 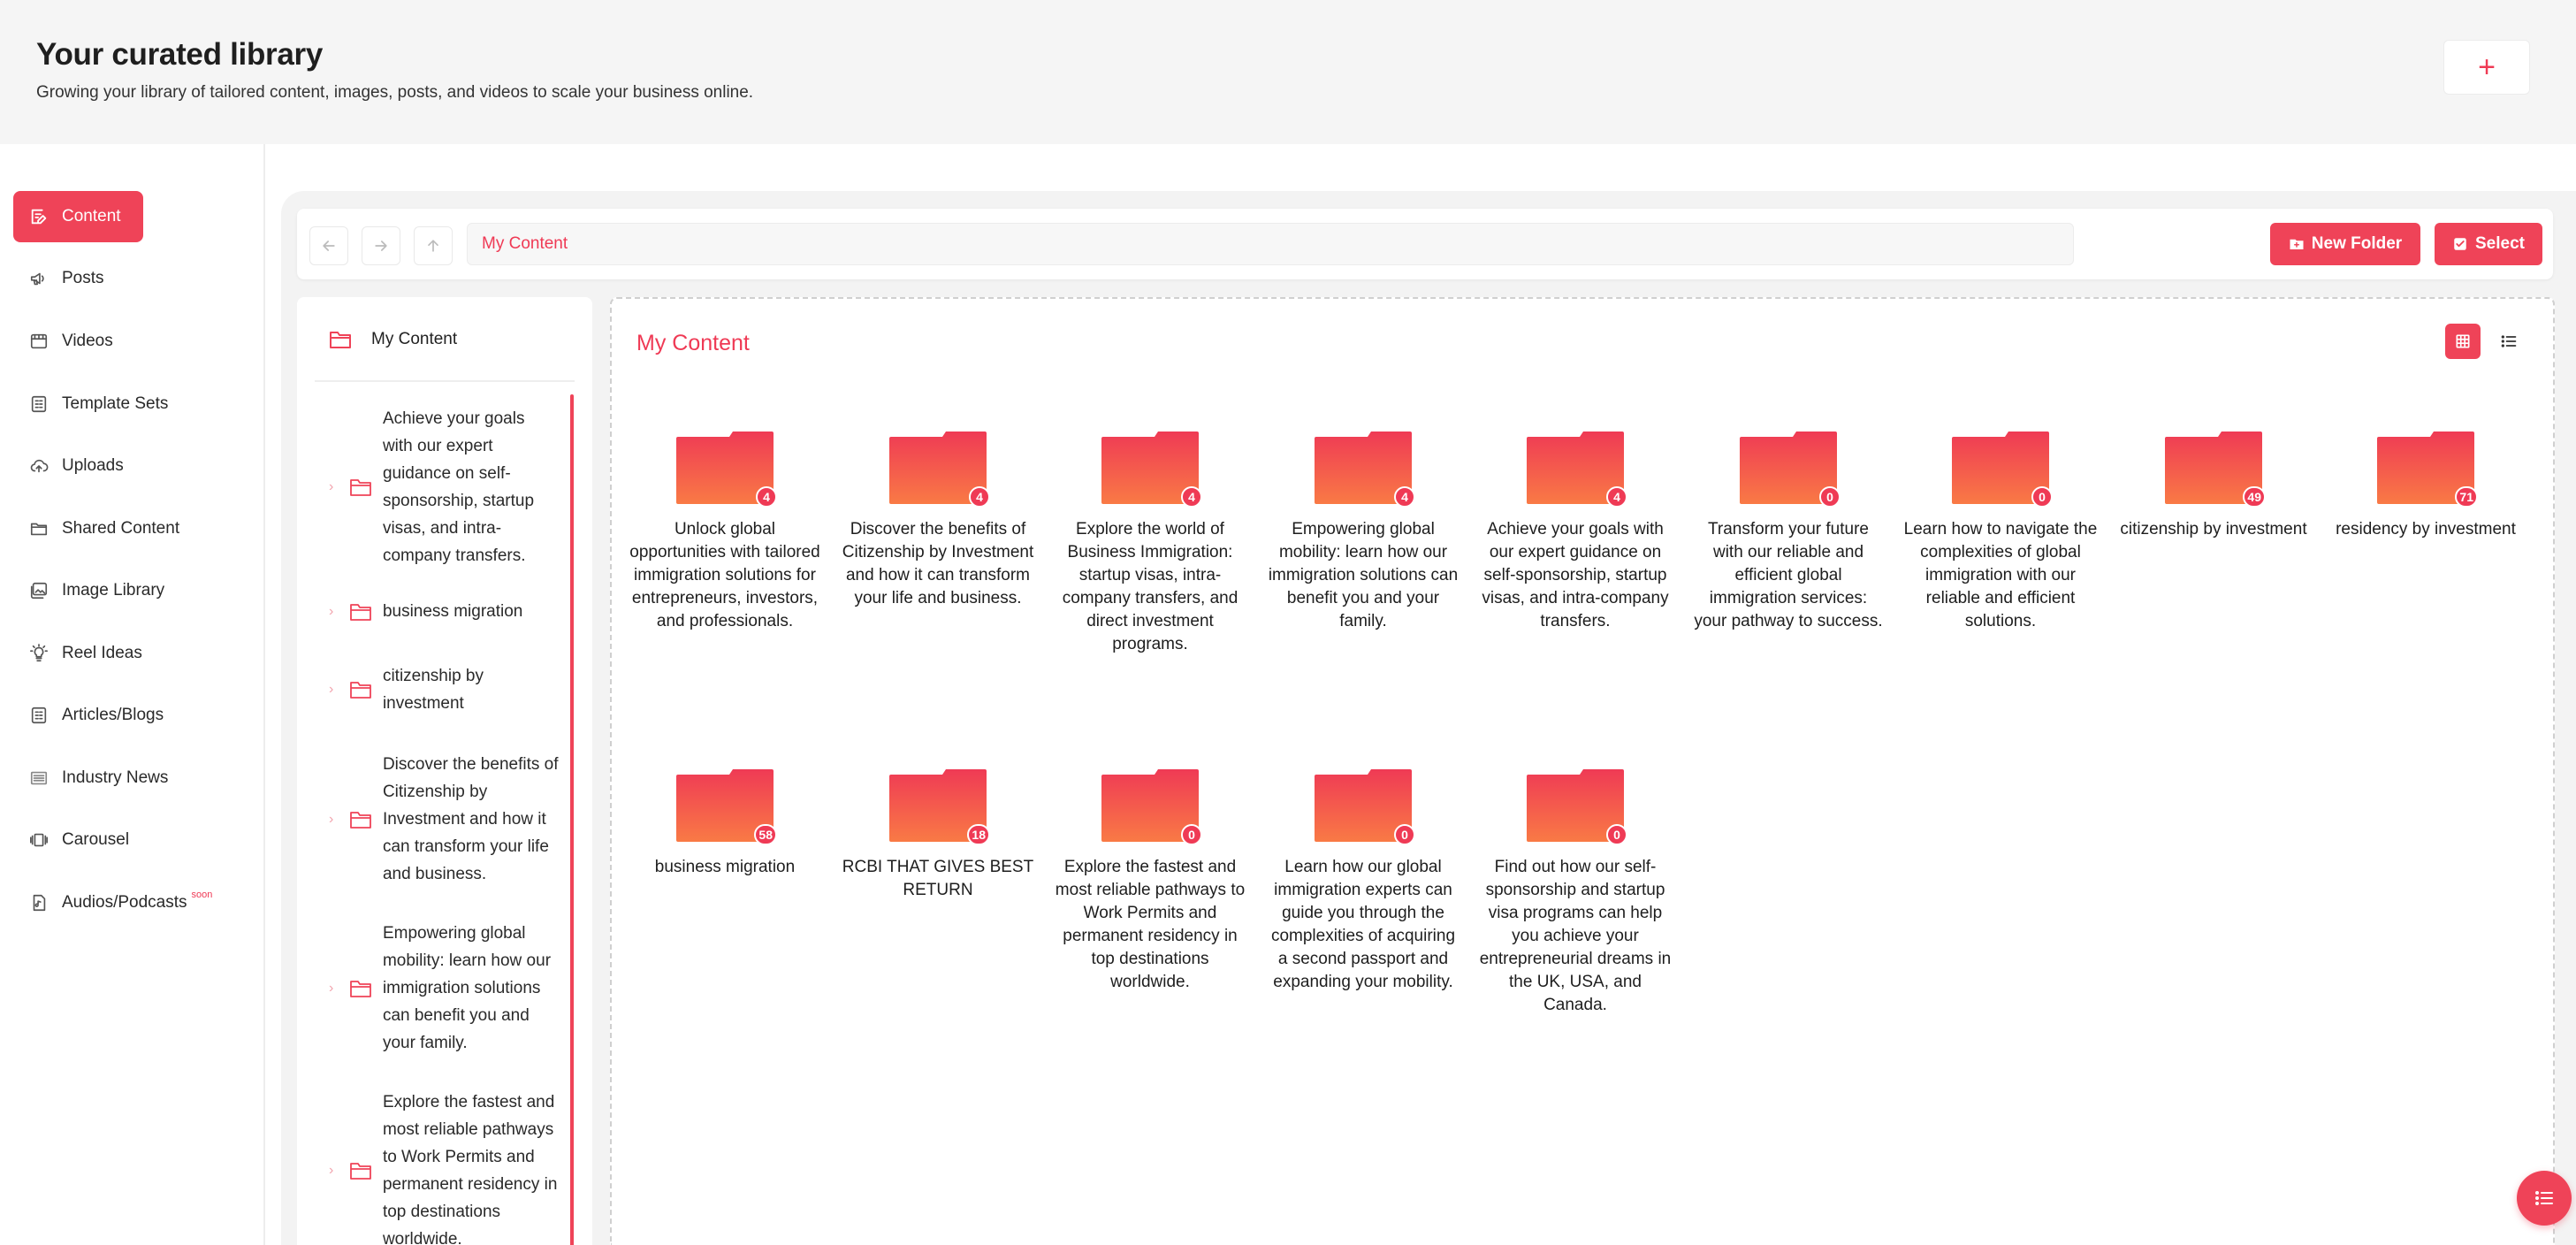 What do you see at coordinates (2488, 244) in the screenshot?
I see `select-button: Select` at bounding box center [2488, 244].